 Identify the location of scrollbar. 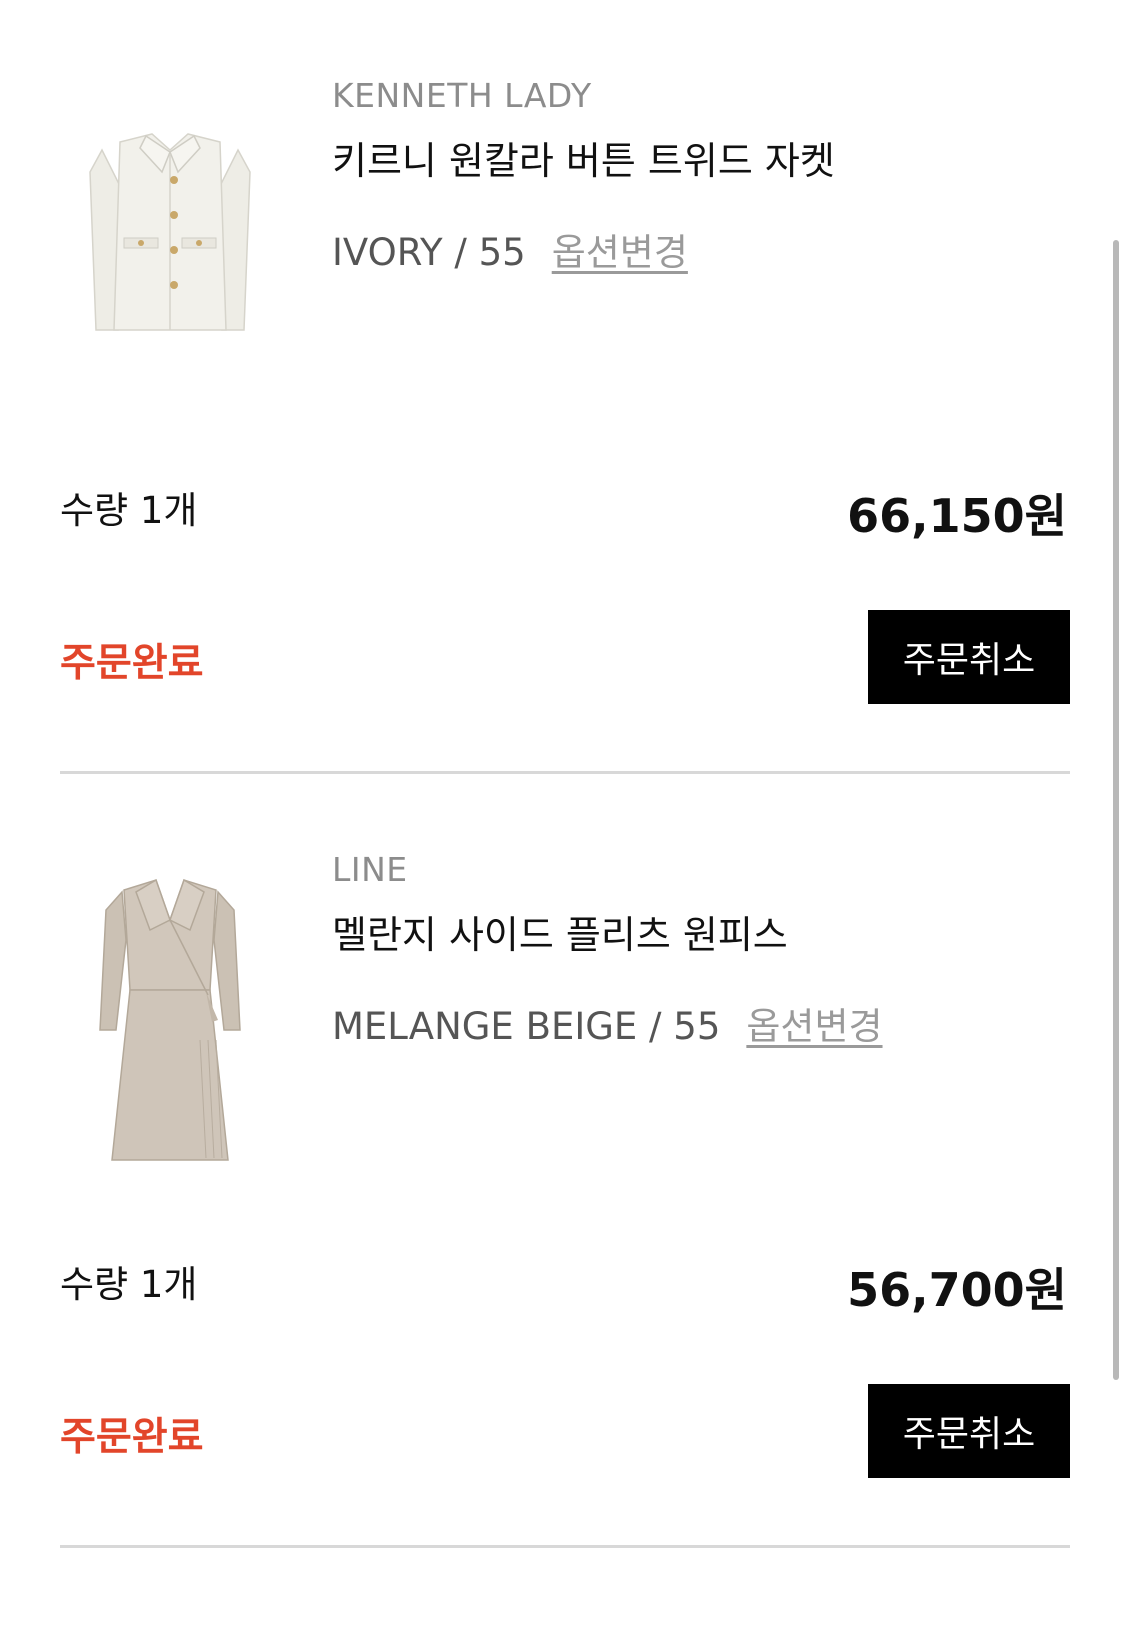
(1116, 810).